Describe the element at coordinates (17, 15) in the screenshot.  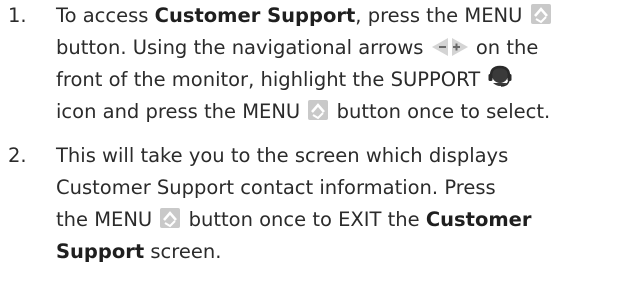
I see `step-number: 1.` at that location.